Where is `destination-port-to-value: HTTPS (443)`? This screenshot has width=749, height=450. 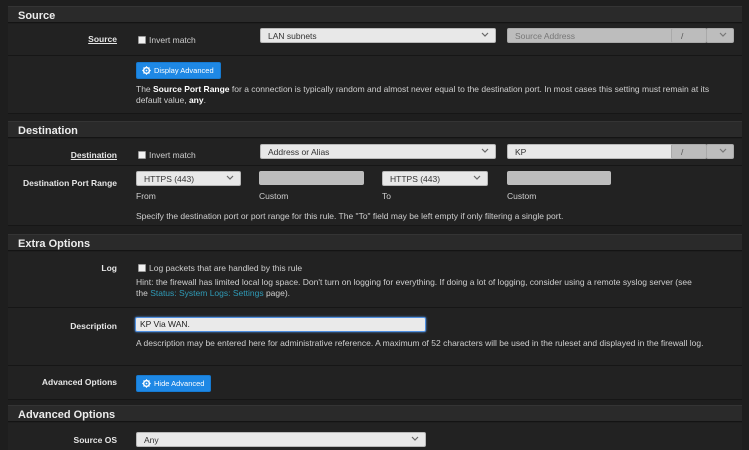 destination-port-to-value: HTTPS (443) is located at coordinates (415, 179).